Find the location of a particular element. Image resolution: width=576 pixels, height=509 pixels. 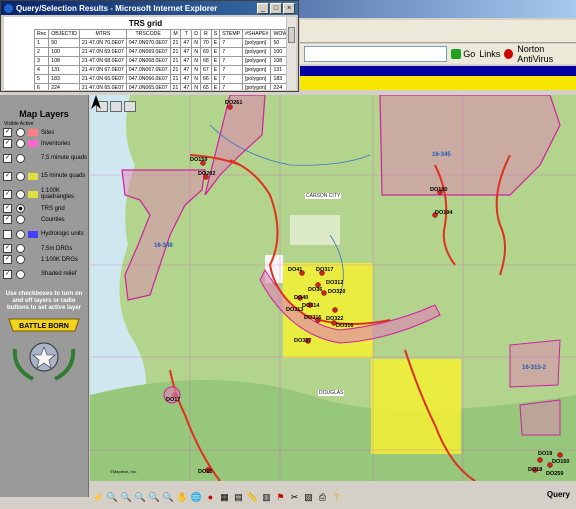

address-input is located at coordinates (376, 54).